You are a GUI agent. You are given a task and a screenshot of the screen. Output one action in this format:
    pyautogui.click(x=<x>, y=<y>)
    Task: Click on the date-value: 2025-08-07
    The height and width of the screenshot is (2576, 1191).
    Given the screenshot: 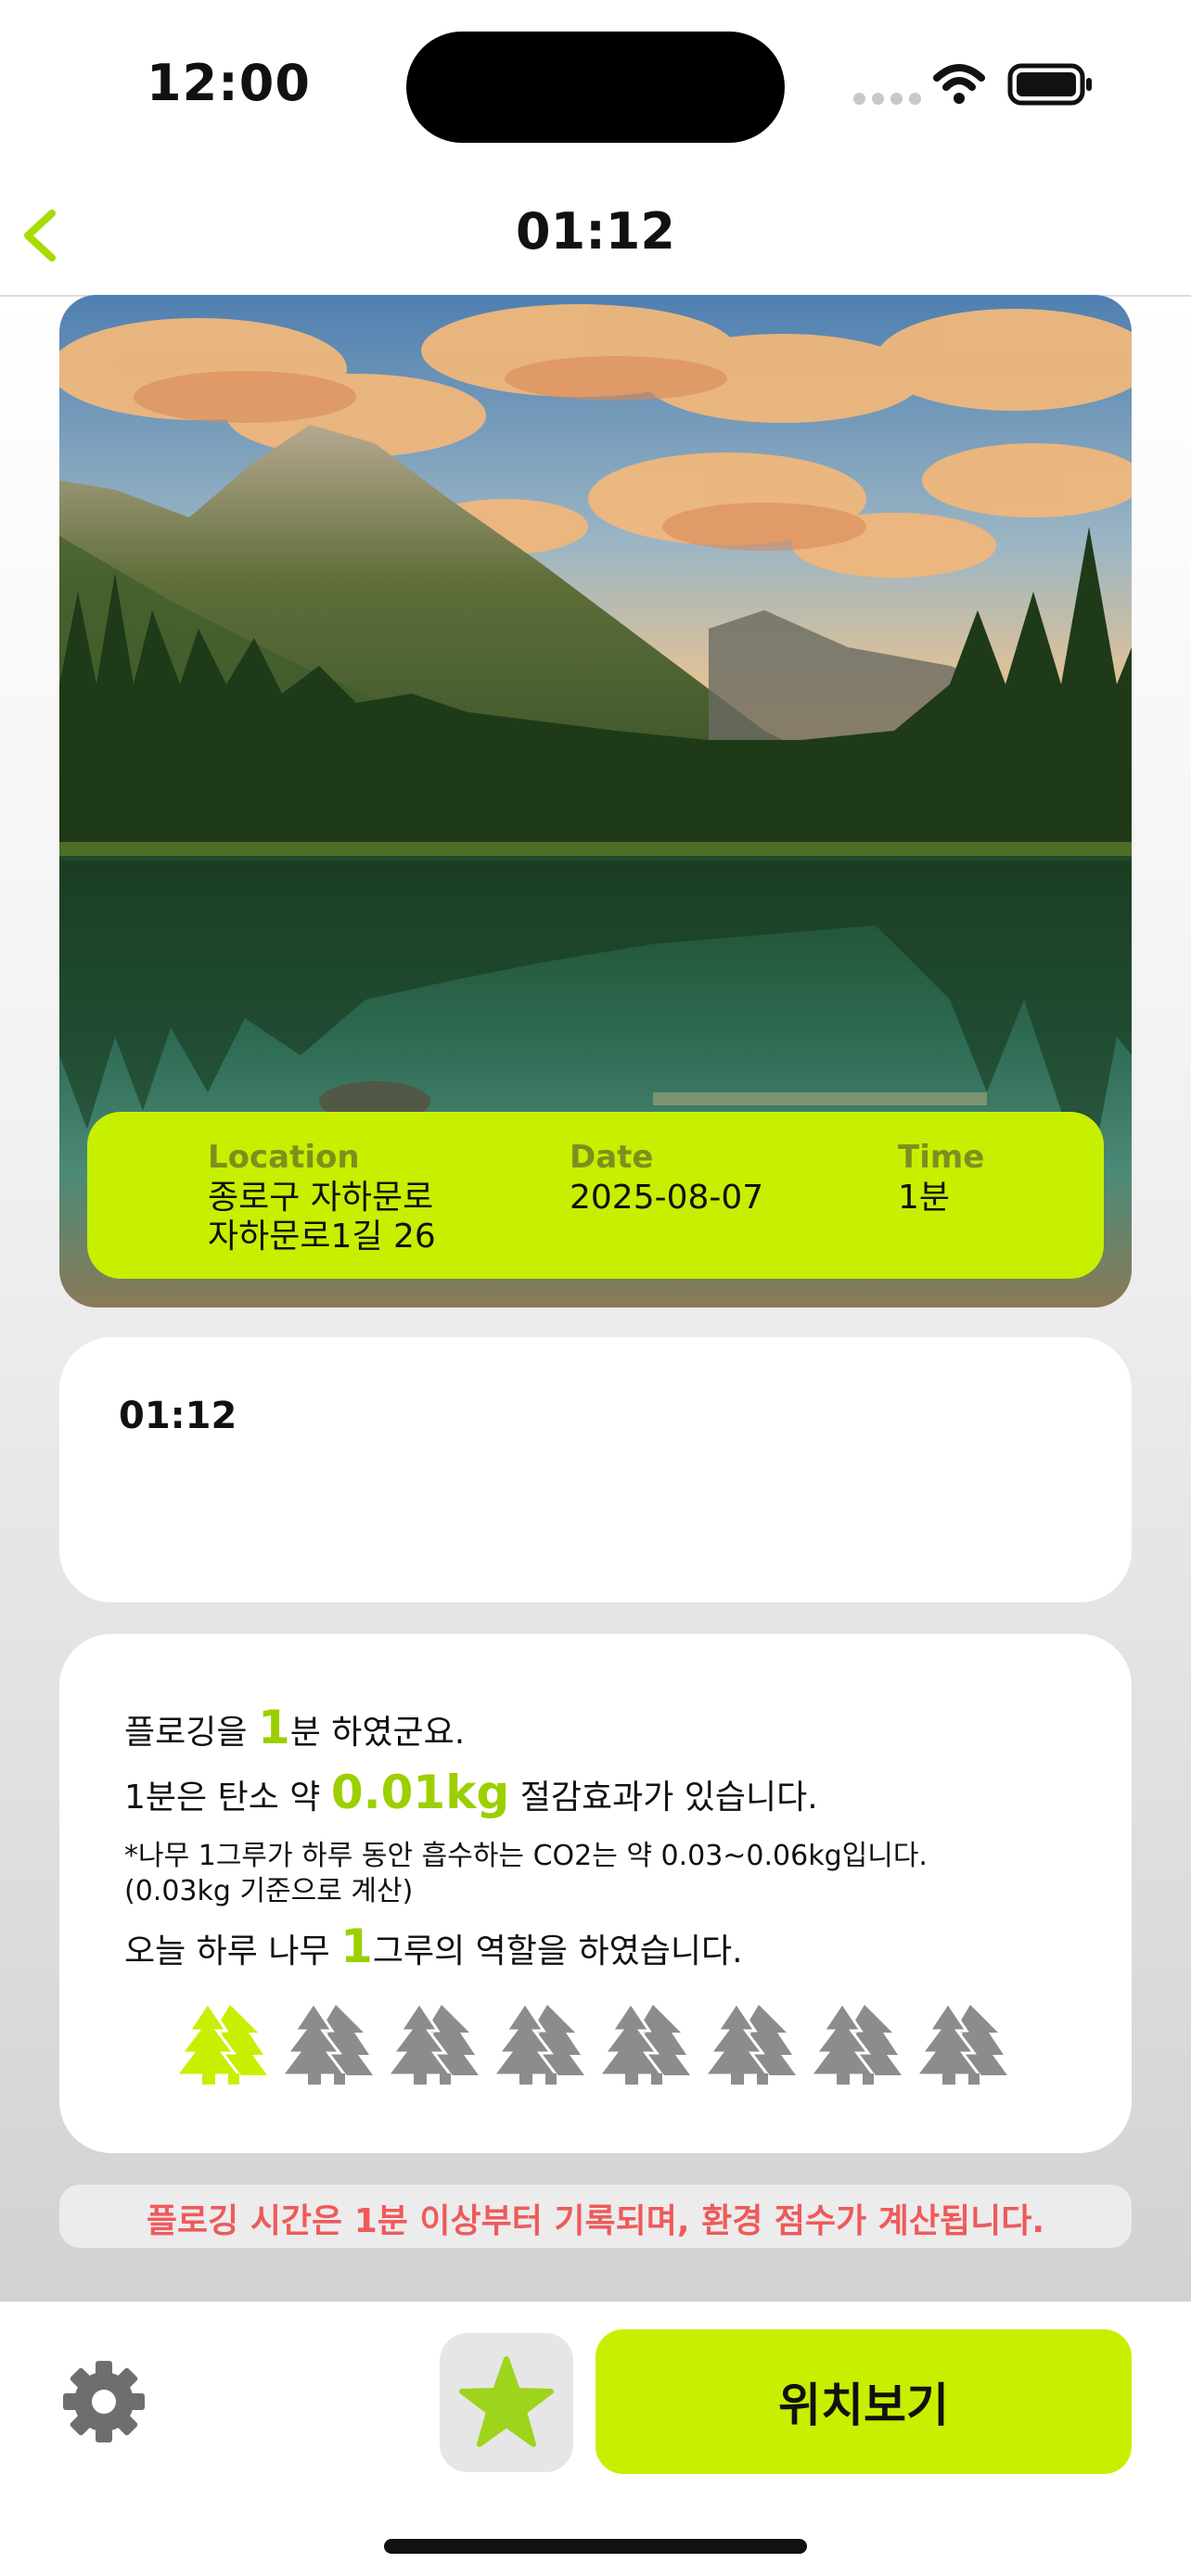 What is the action you would take?
    pyautogui.click(x=667, y=1198)
    